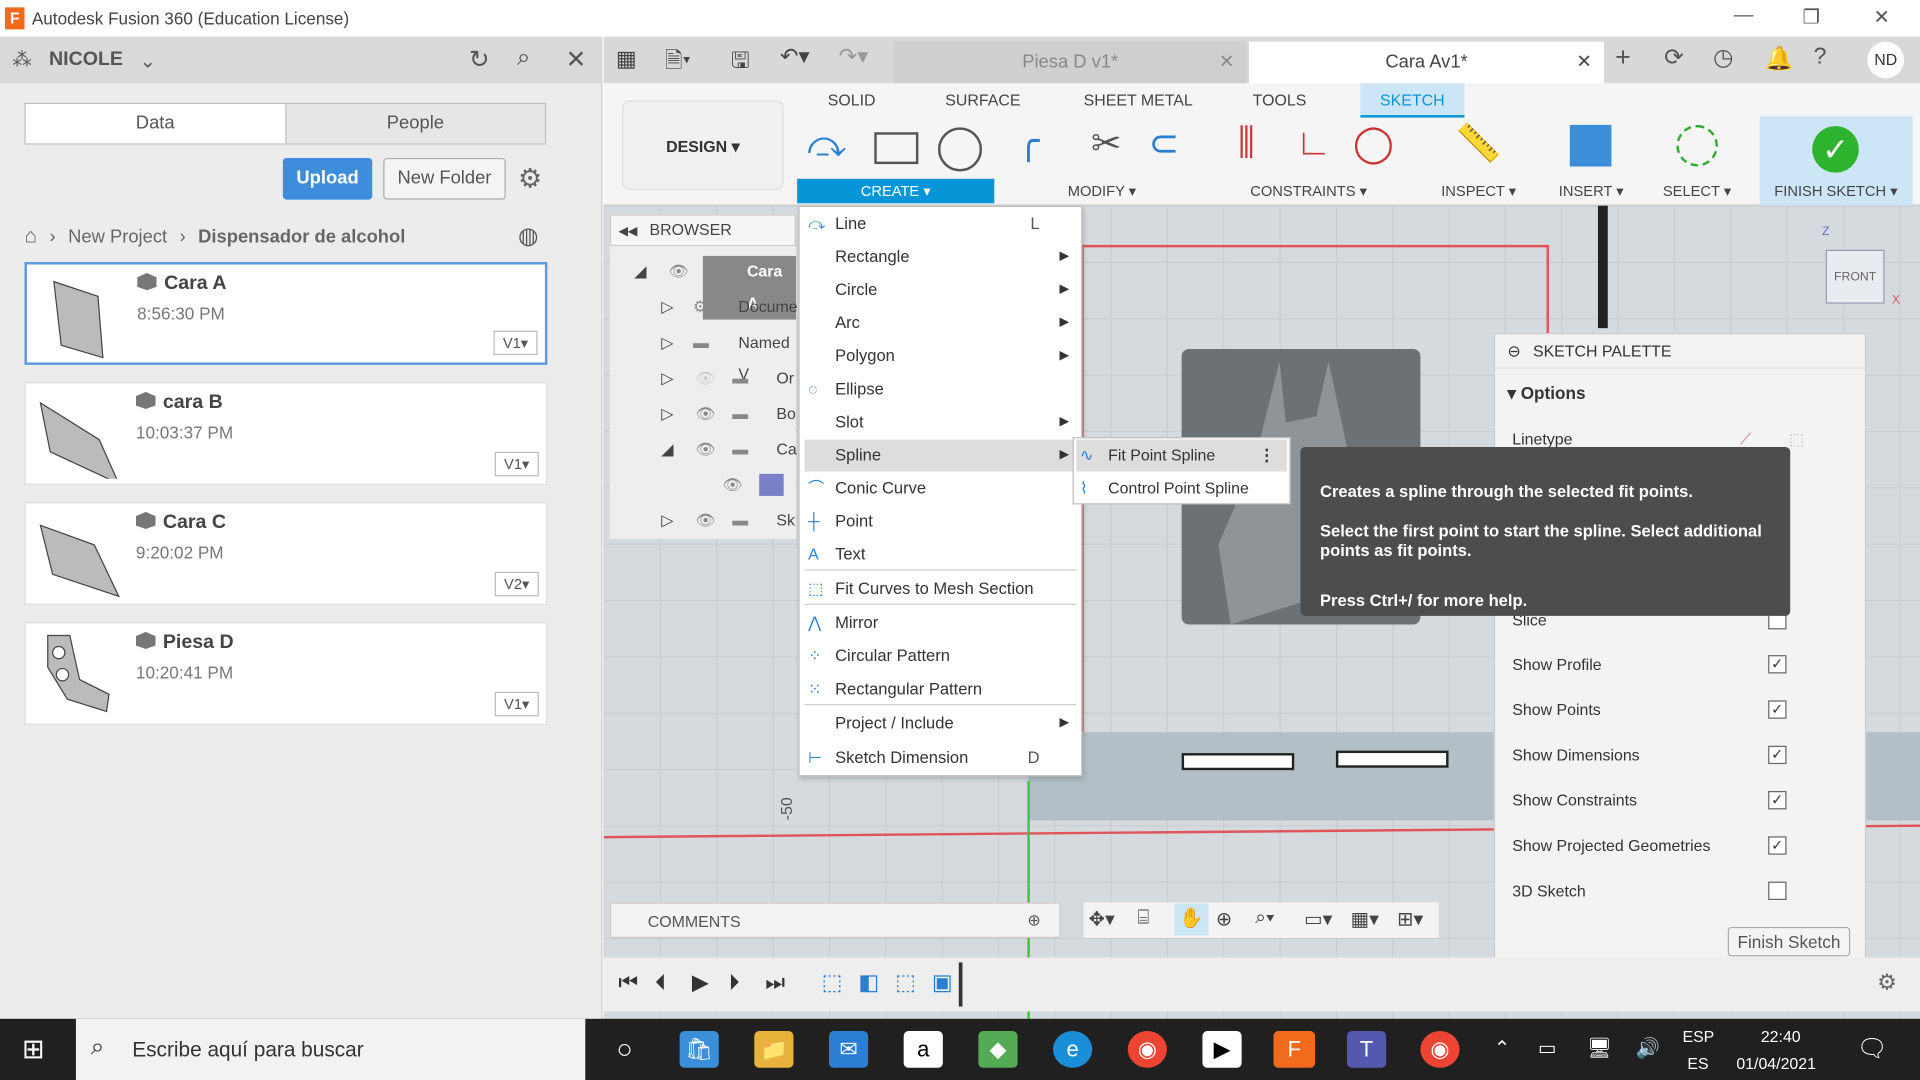 The image size is (1920, 1080). What do you see at coordinates (524, 58) in the screenshot?
I see `search-icon: ⌕` at bounding box center [524, 58].